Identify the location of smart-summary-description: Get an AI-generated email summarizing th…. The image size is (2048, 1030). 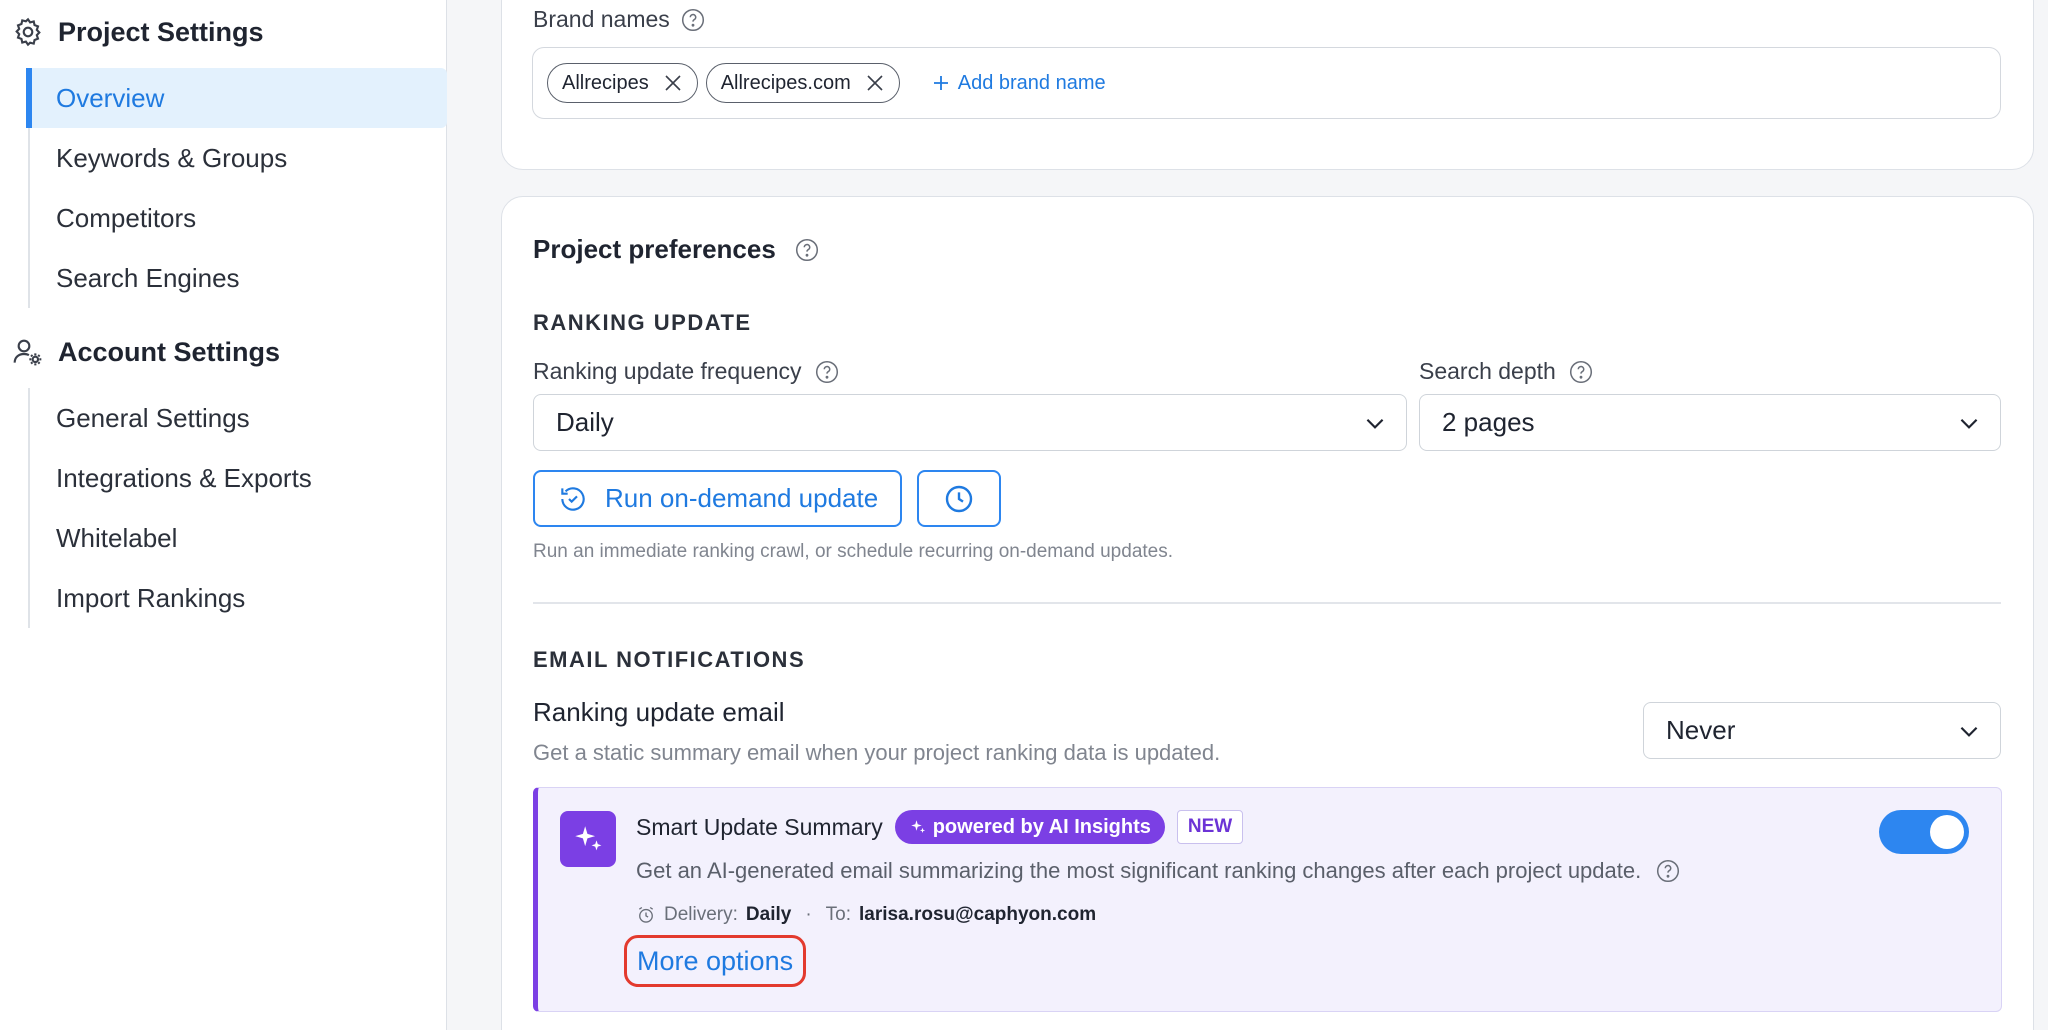
(1139, 870).